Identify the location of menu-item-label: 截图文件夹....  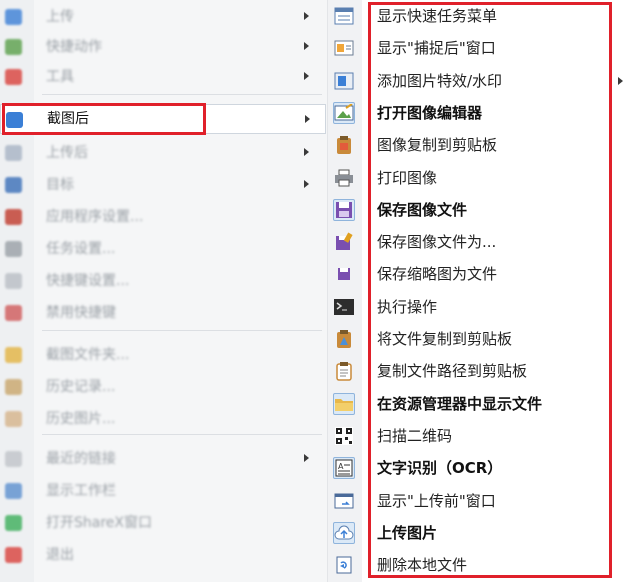
(88, 355).